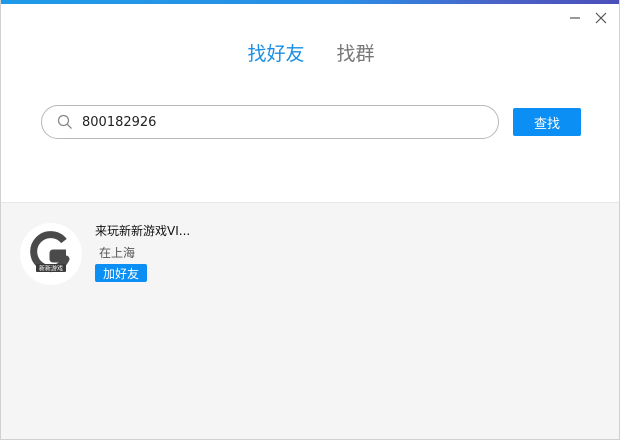 This screenshot has width=620, height=440. What do you see at coordinates (356, 54) in the screenshot?
I see `tab-find-groups: 找群` at bounding box center [356, 54].